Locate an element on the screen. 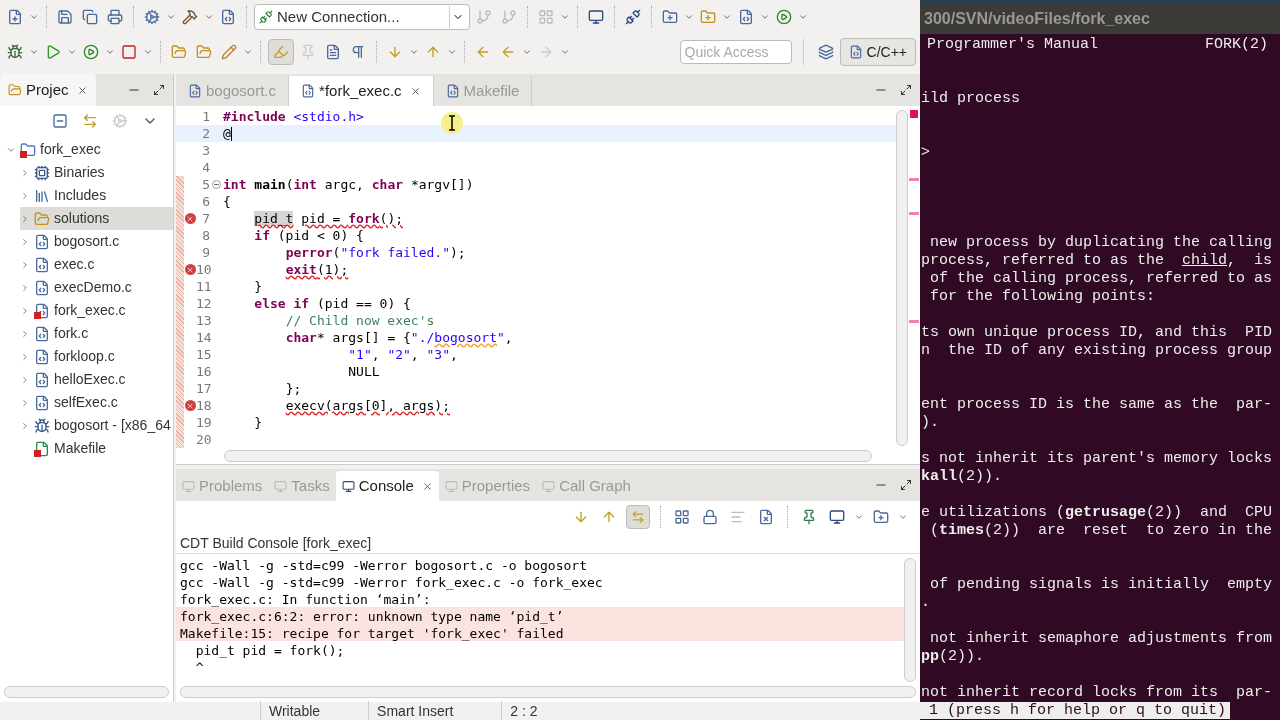  line-number: 15 is located at coordinates (203, 354).